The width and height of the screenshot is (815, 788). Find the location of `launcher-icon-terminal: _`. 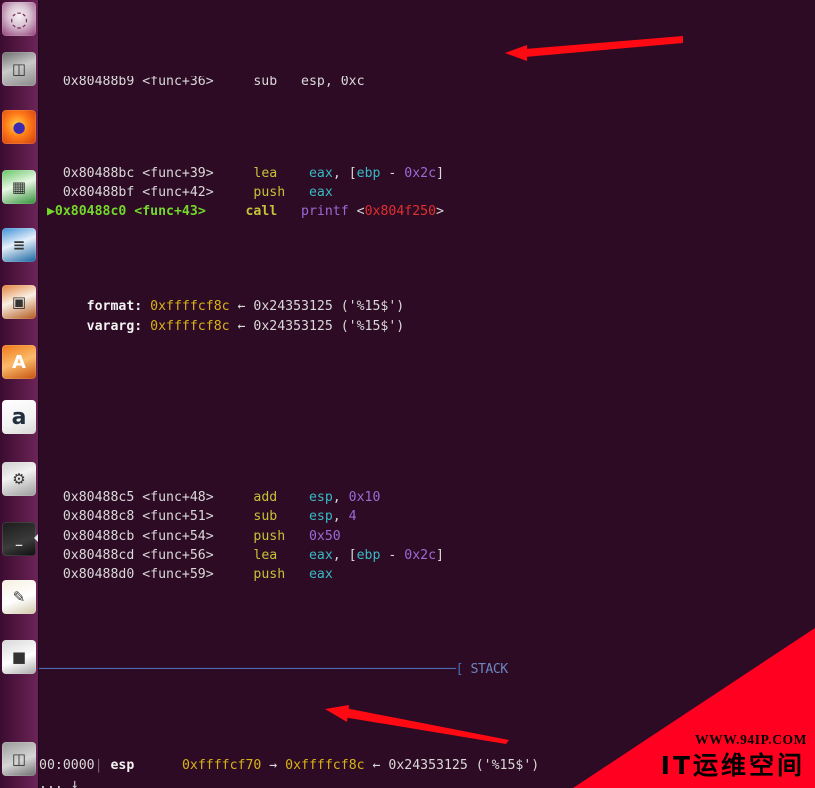

launcher-icon-terminal: _ is located at coordinates (19, 539).